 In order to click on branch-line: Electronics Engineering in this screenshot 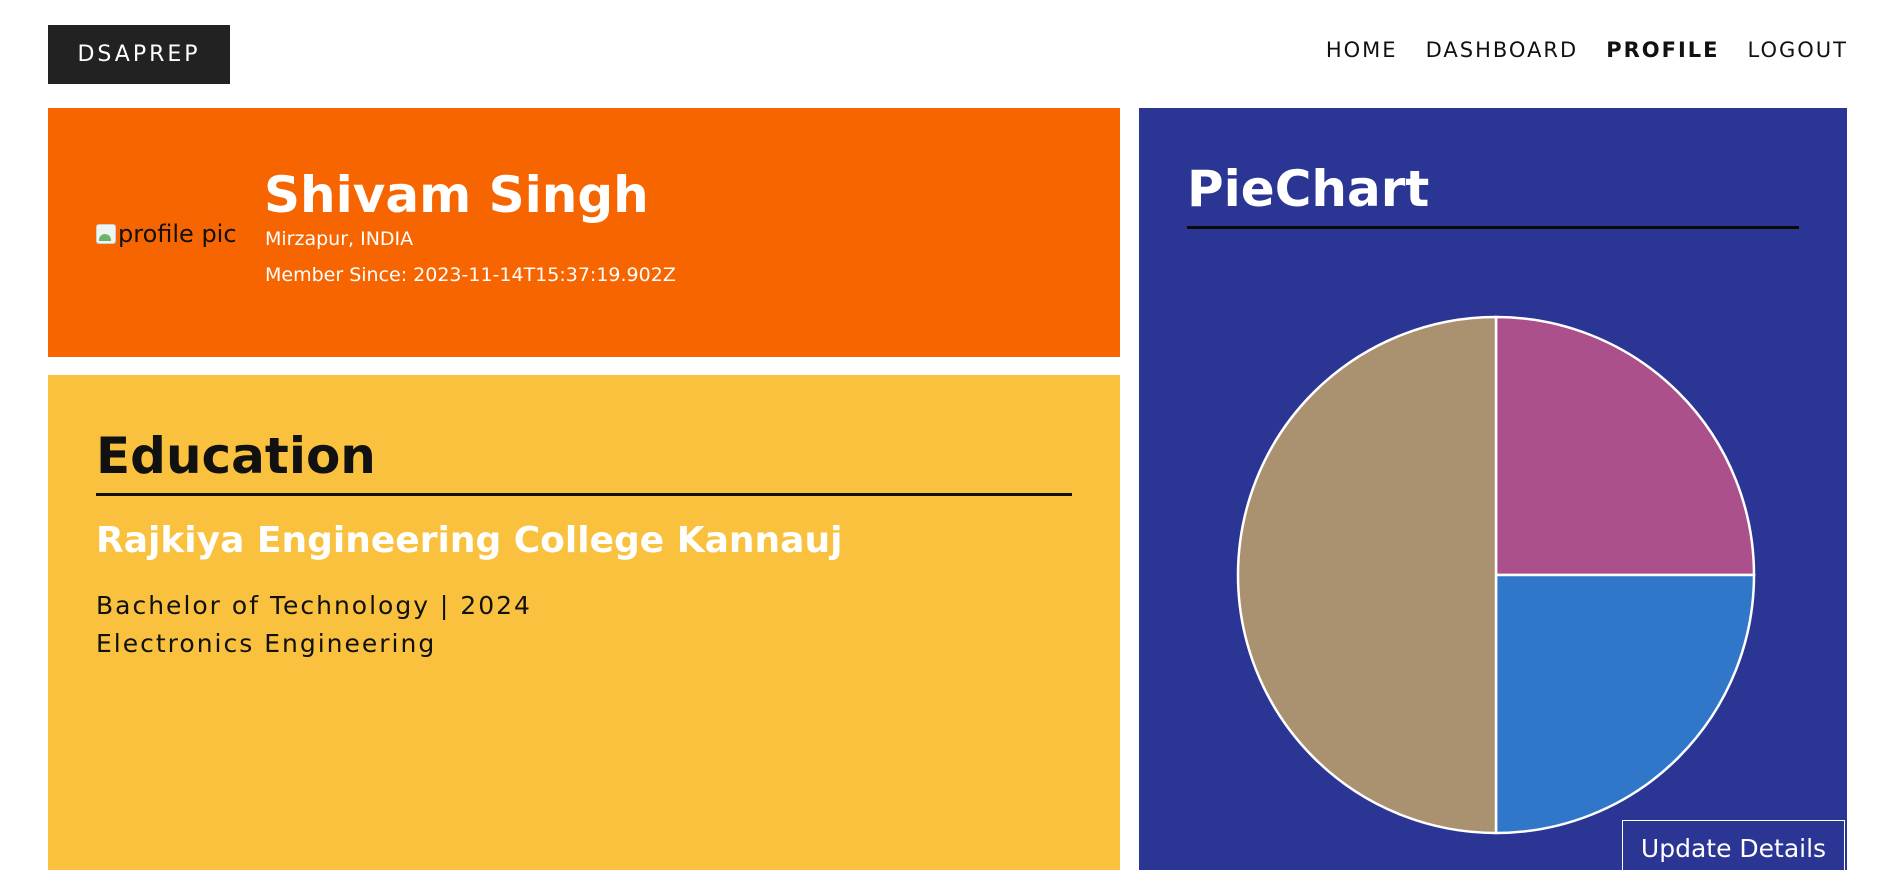, I will do `click(266, 643)`.